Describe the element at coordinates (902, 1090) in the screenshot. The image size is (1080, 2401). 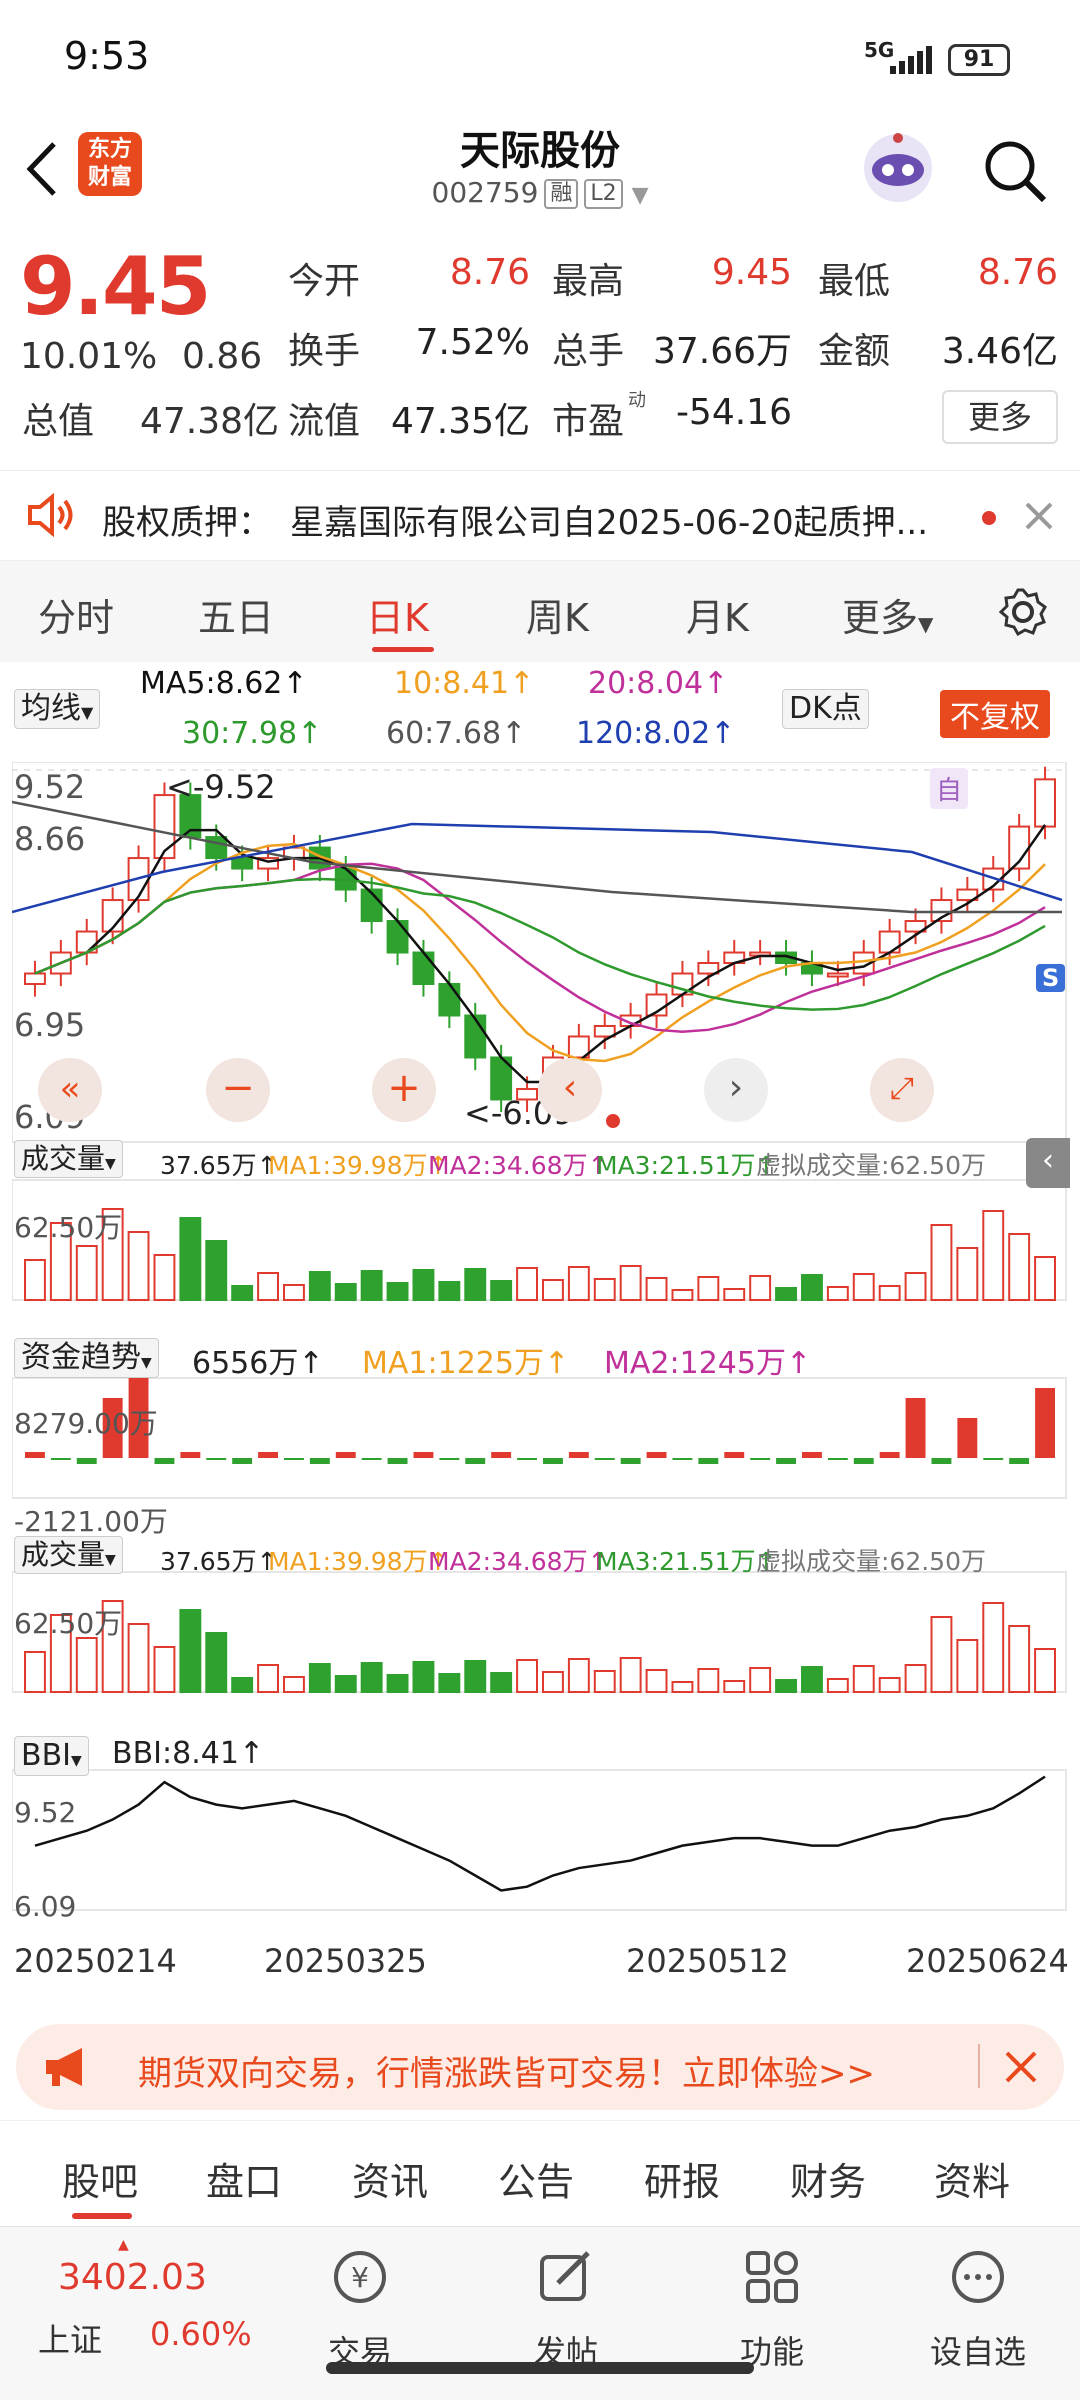
I see `fullscreen-icon: ⤢` at that location.